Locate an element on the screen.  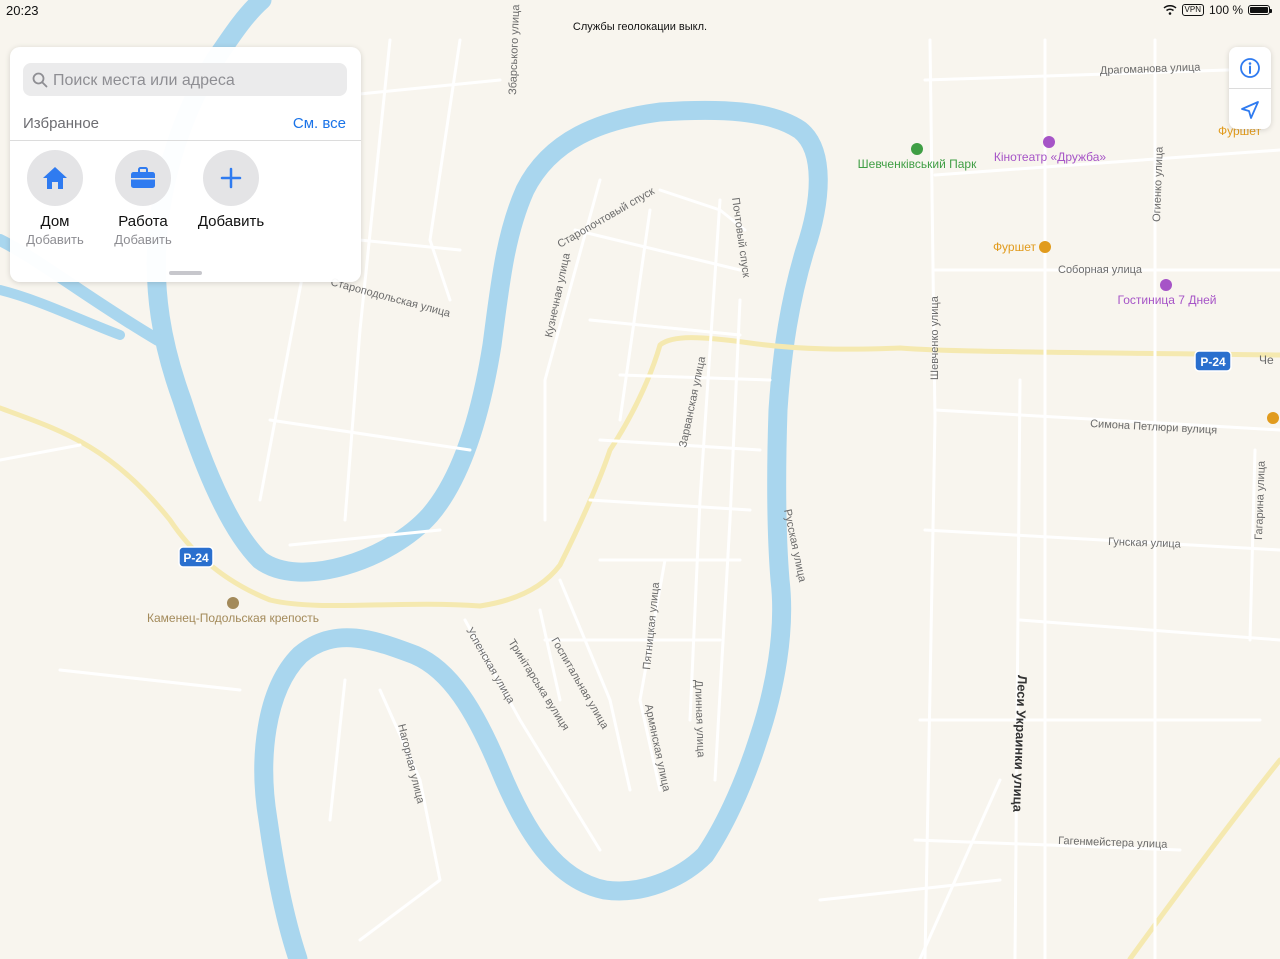
poi-edge-icon is located at coordinates (1273, 418).